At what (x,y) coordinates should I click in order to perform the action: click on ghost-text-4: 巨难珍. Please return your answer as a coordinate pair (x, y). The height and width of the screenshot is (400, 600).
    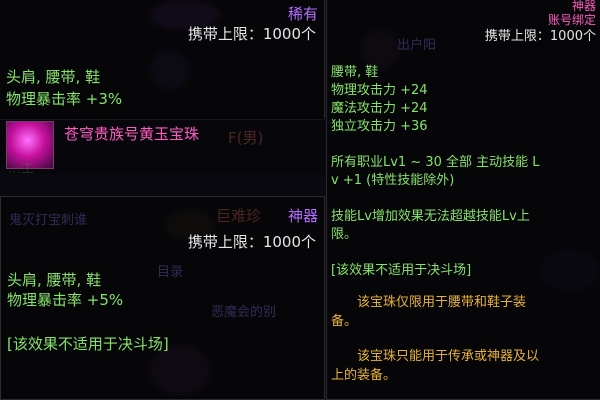
    Looking at the image, I should click on (239, 216).